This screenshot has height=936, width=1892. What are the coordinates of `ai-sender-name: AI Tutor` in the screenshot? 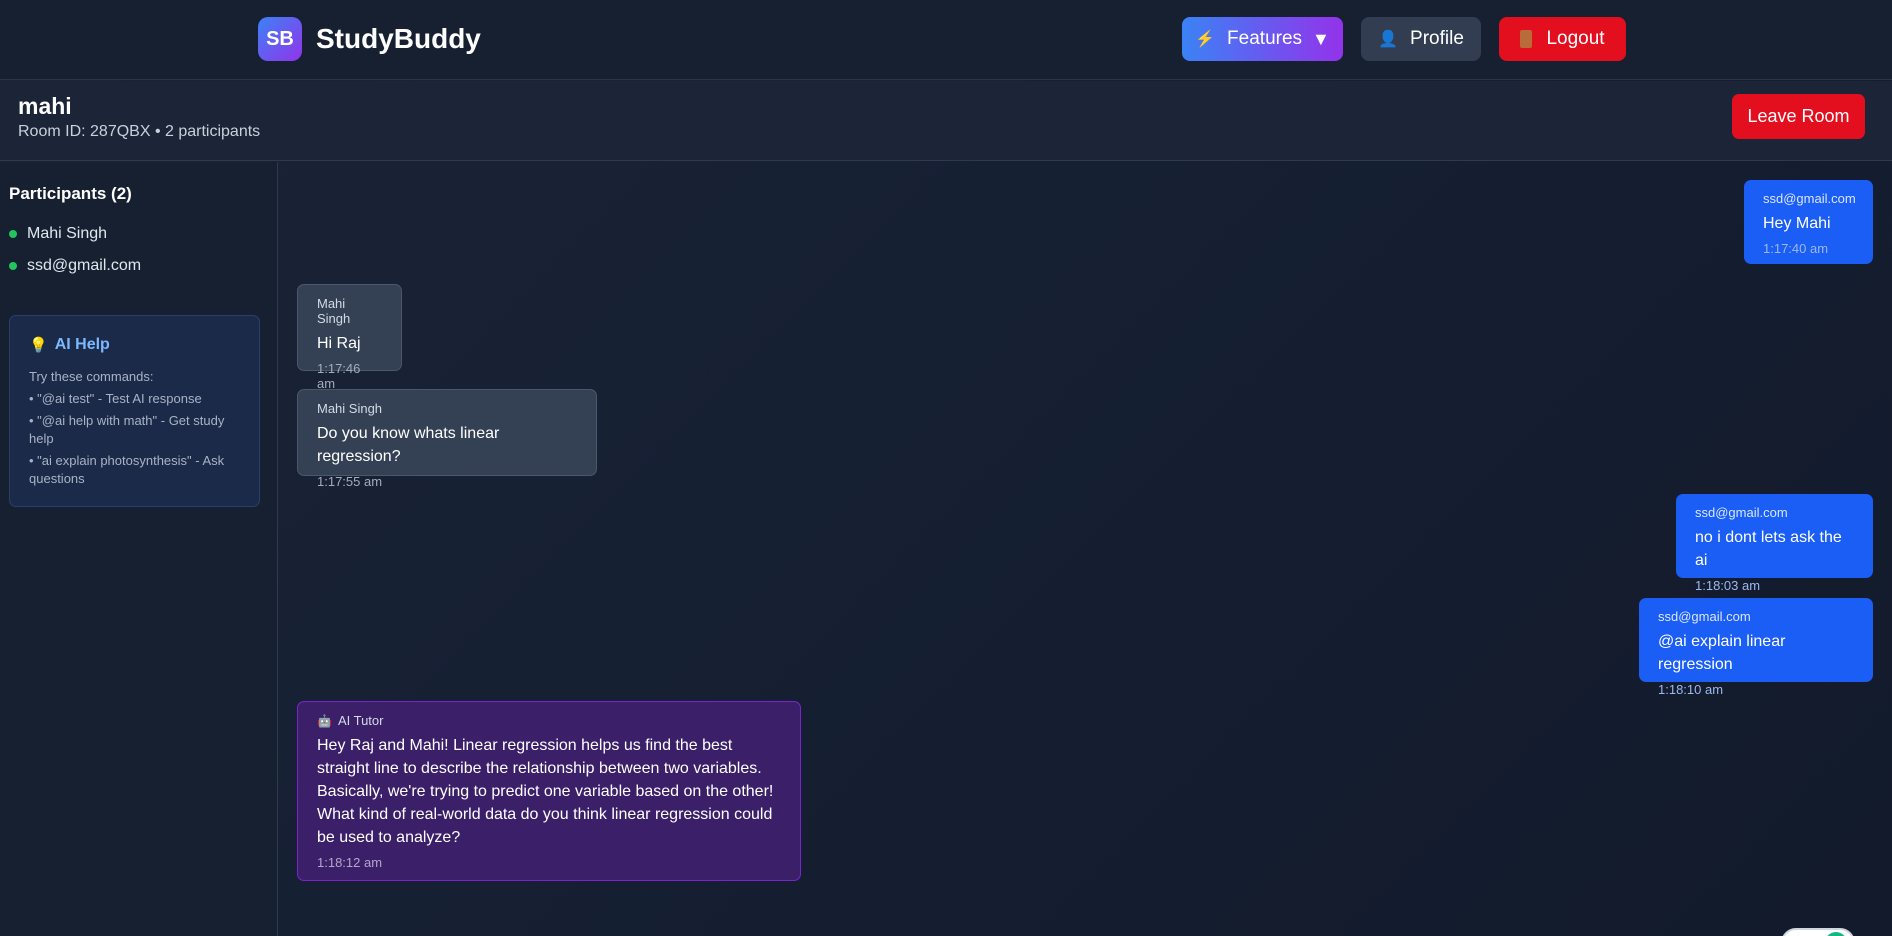 It's located at (360, 720).